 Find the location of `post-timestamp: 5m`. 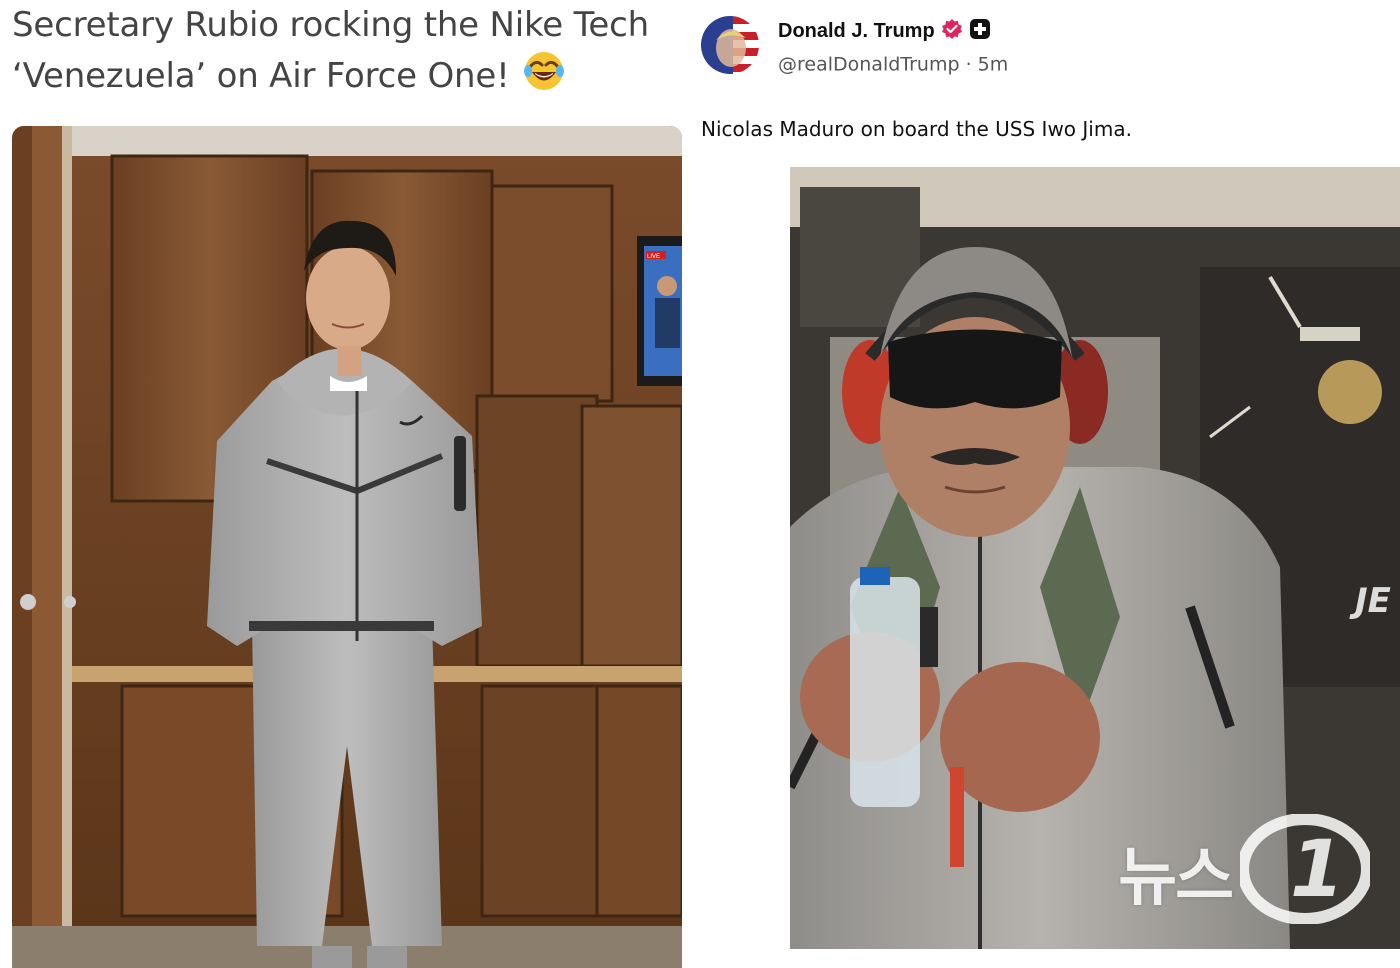

post-timestamp: 5m is located at coordinates (993, 65).